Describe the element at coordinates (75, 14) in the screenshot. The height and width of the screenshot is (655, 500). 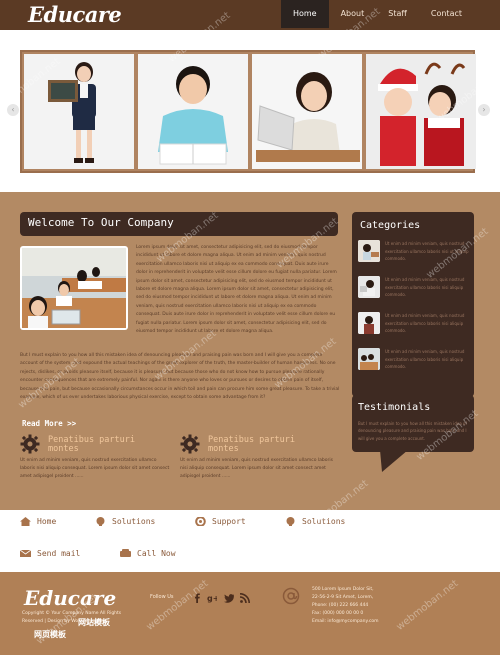
I see `site-logo: Educare` at that location.